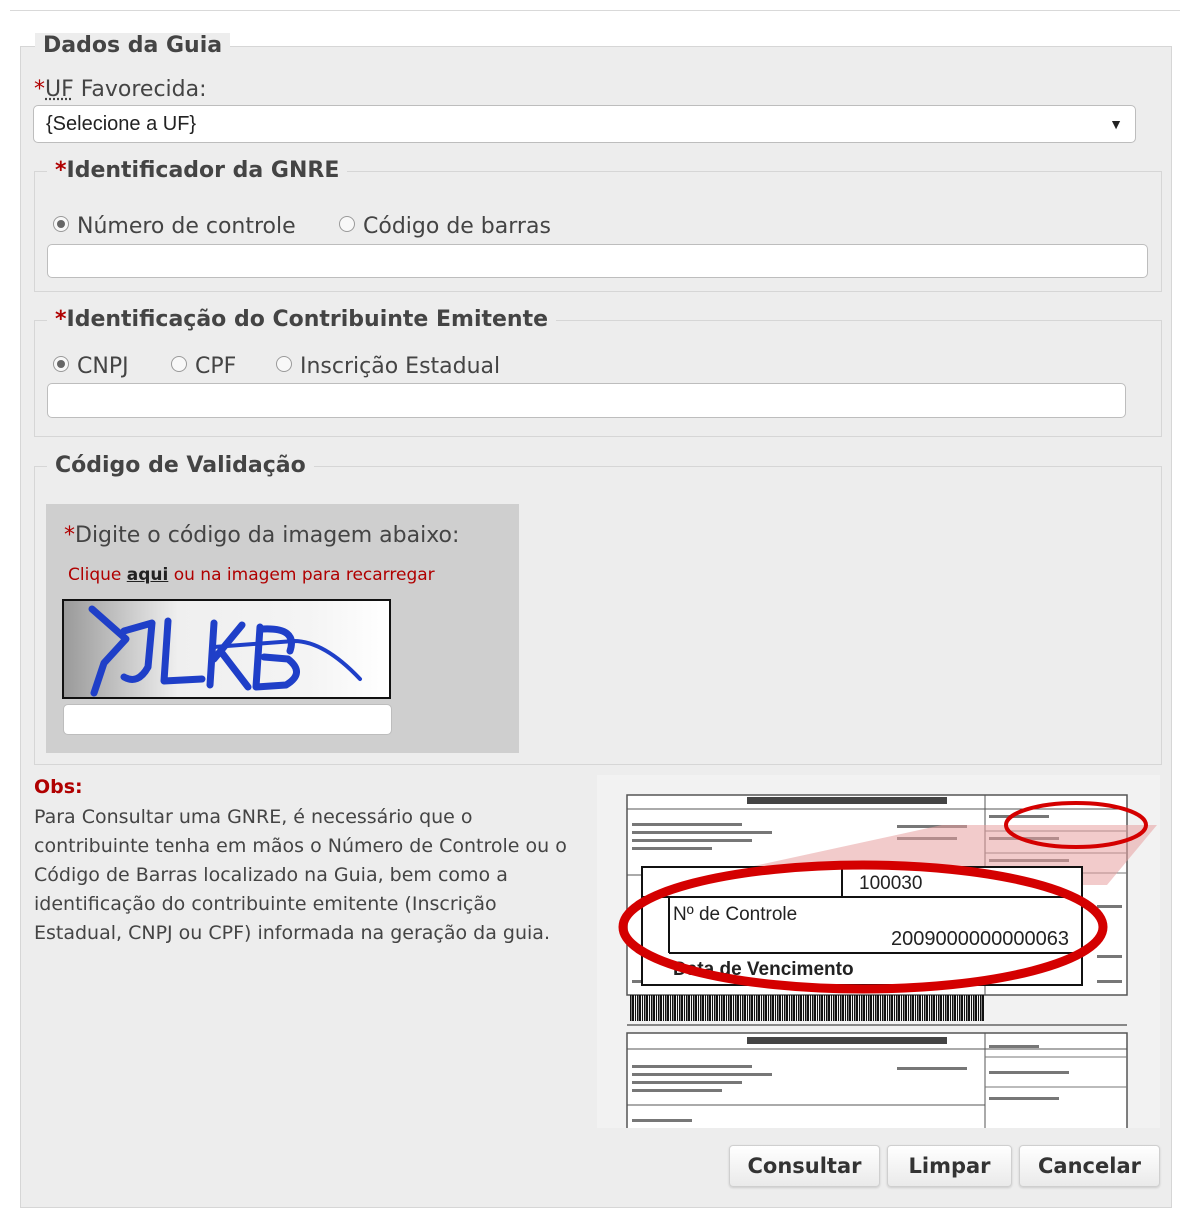  What do you see at coordinates (949, 1166) in the screenshot?
I see `limpar-button: Limpar` at bounding box center [949, 1166].